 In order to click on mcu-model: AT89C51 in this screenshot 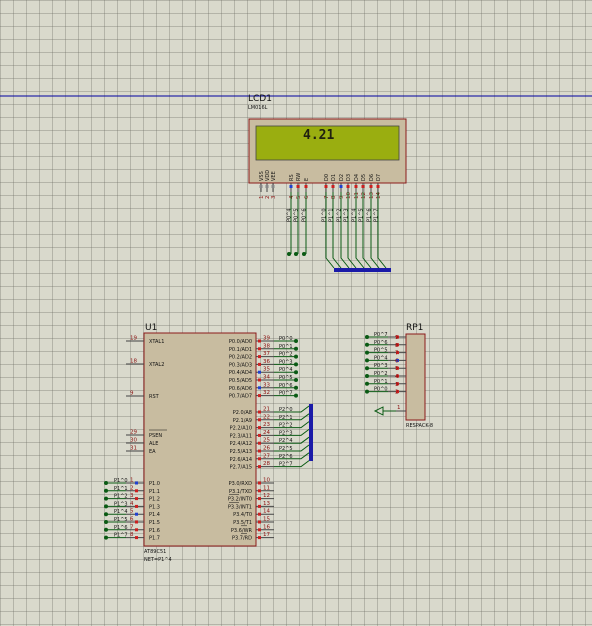, I will do `click(155, 552)`.